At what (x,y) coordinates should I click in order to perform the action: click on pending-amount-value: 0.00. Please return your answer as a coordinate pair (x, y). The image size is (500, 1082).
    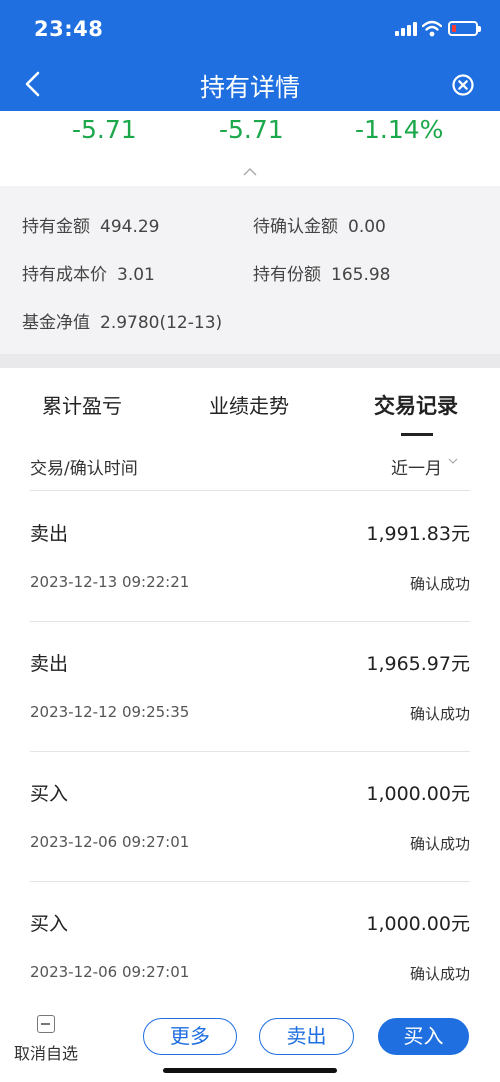
    Looking at the image, I should click on (367, 227).